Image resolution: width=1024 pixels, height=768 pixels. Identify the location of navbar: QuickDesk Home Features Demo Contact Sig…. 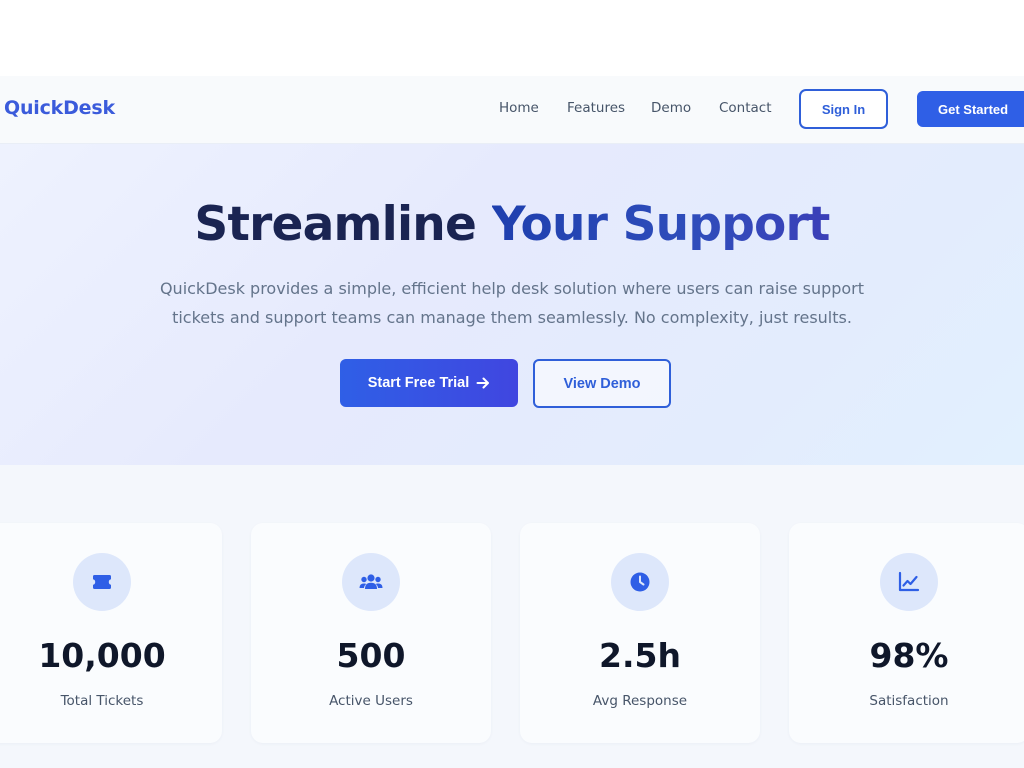
(512, 110).